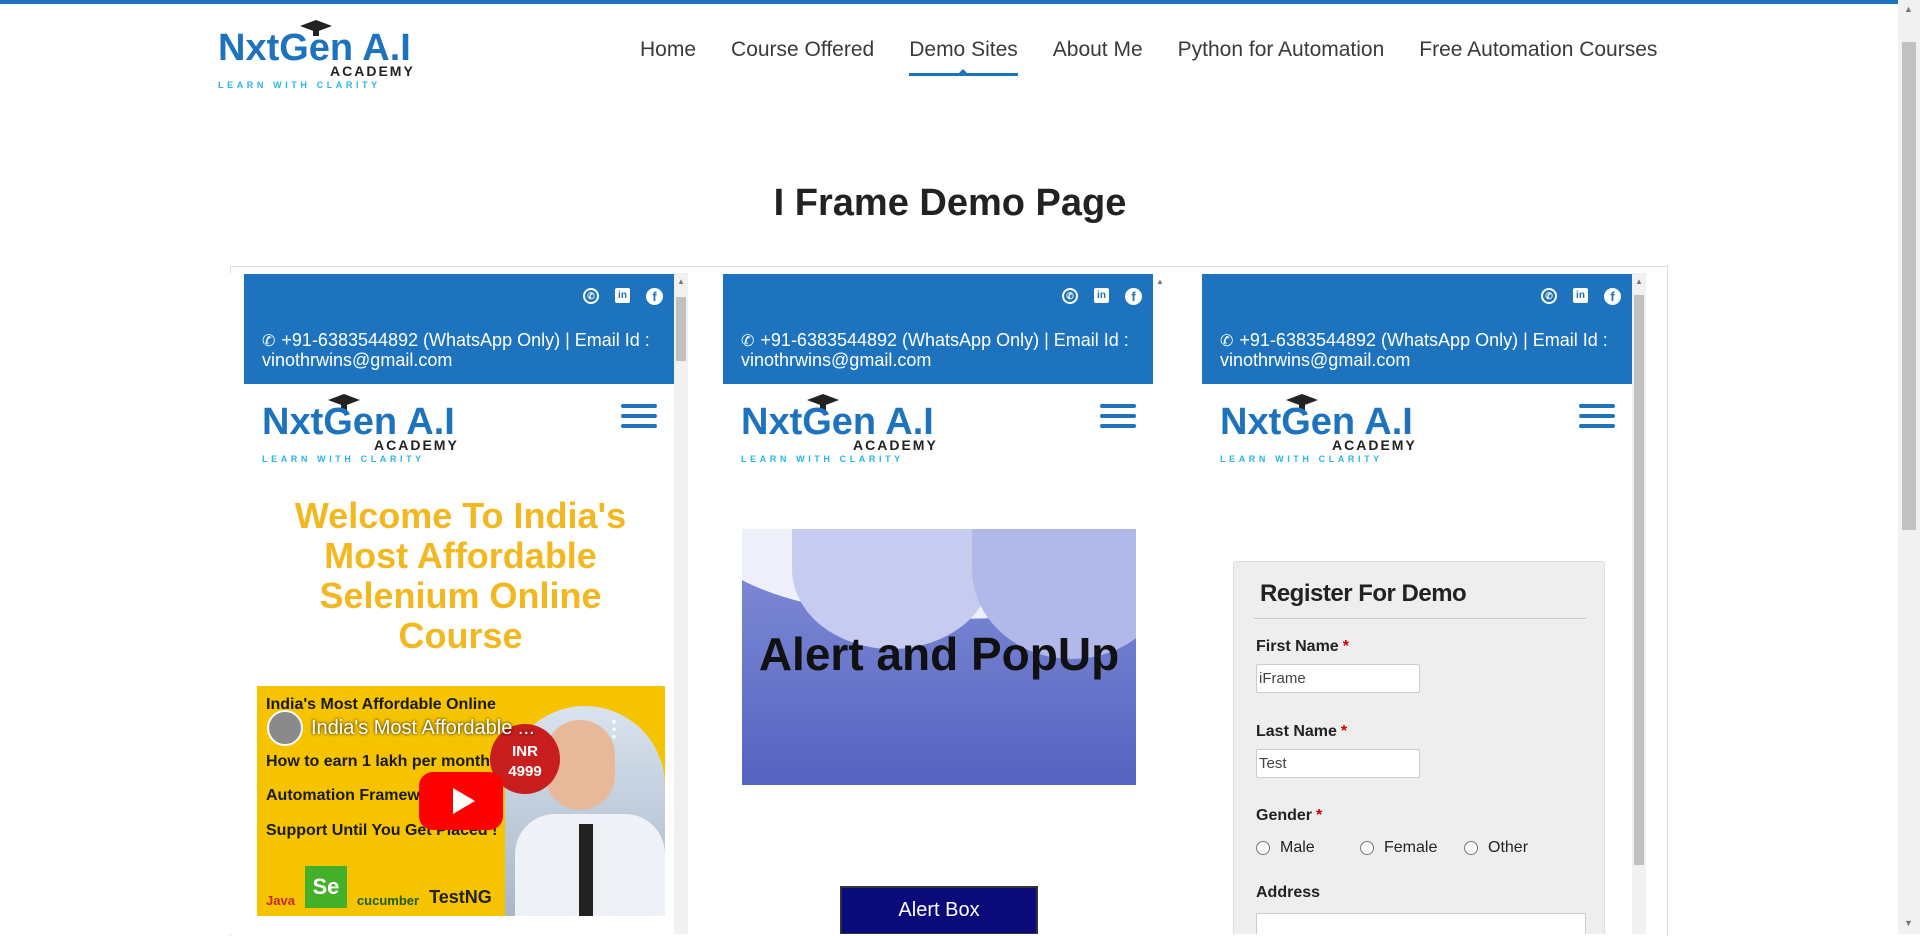  I want to click on page-scrollbar: ▲ ▼, so click(1909, 467).